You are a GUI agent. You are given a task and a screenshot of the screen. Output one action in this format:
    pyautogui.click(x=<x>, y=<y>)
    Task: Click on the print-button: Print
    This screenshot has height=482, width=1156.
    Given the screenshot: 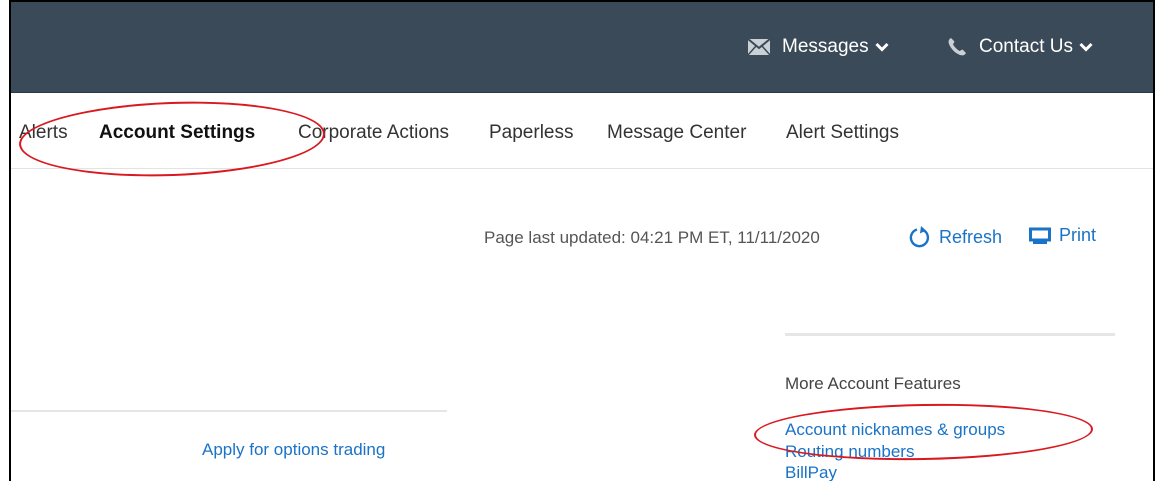 What is the action you would take?
    pyautogui.click(x=1062, y=235)
    